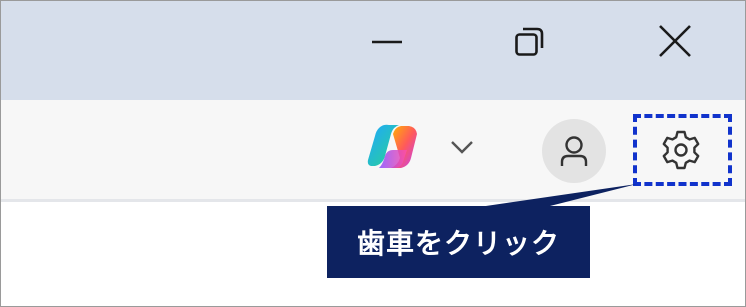  I want to click on close-icon, so click(675, 41).